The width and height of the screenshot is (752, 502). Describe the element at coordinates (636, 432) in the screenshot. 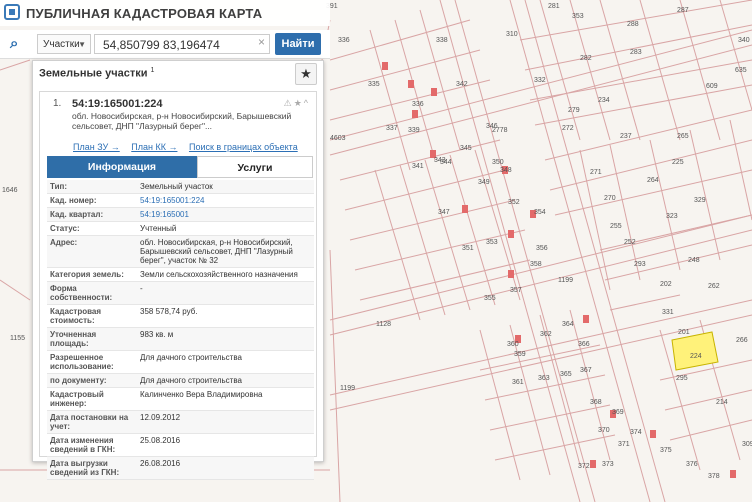

I see `parcel-label: 374` at that location.